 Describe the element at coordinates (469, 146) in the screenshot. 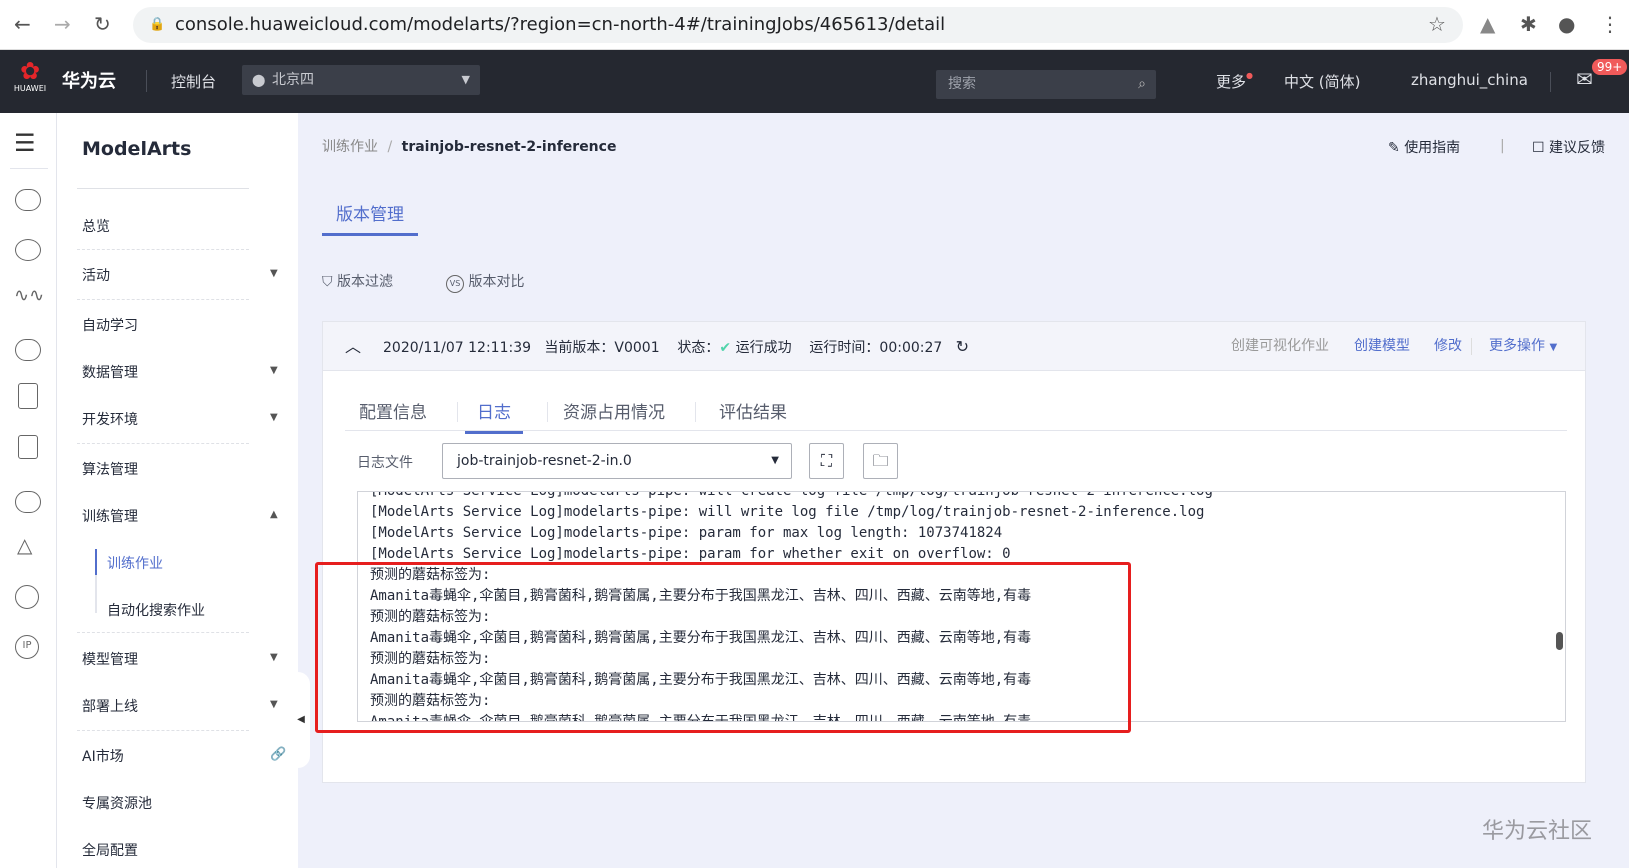

I see `breadcrumb: 训练作业 / trainjob-resnet-2-inference` at that location.